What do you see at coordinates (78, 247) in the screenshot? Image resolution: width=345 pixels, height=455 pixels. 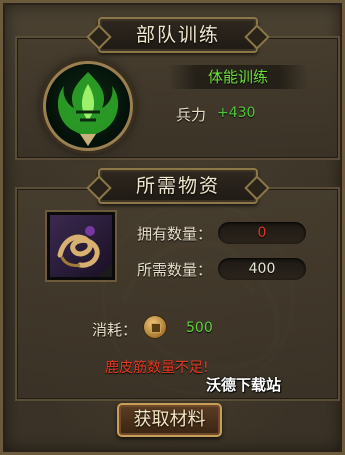 I see `deer-tendon-item-icon` at bounding box center [78, 247].